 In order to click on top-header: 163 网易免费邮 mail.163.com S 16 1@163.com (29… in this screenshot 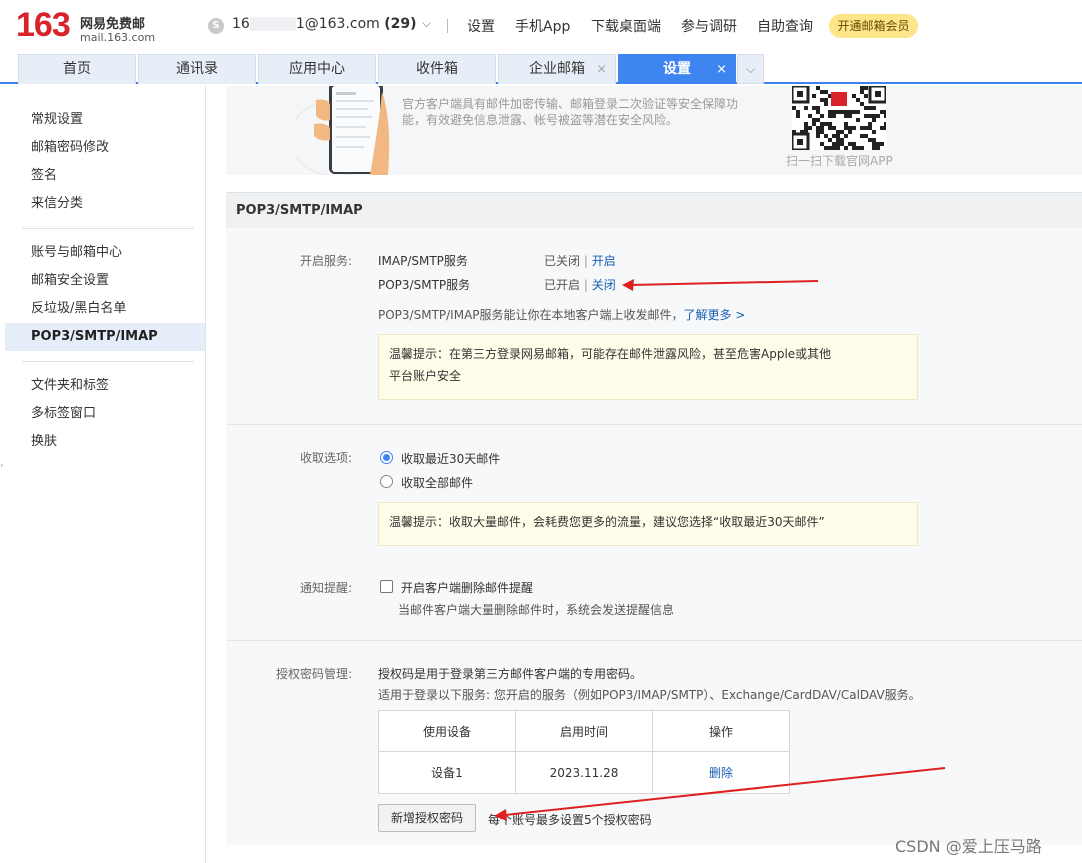, I will do `click(541, 27)`.